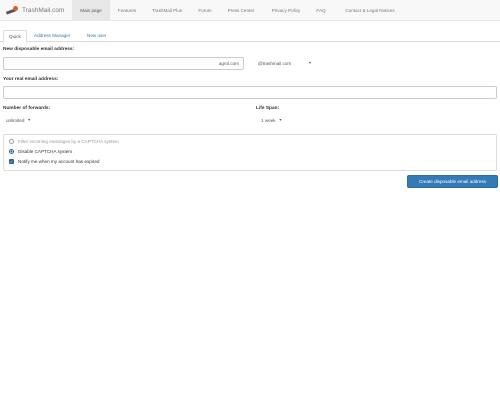 Image resolution: width=500 pixels, height=417 pixels. Describe the element at coordinates (321, 10) in the screenshot. I see `nav-item-faq: FAQ` at that location.